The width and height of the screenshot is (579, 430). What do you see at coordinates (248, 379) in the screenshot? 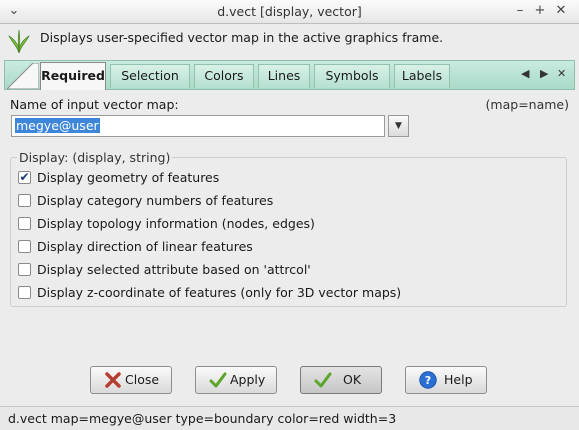
I see `apply-button-label: Apply` at bounding box center [248, 379].